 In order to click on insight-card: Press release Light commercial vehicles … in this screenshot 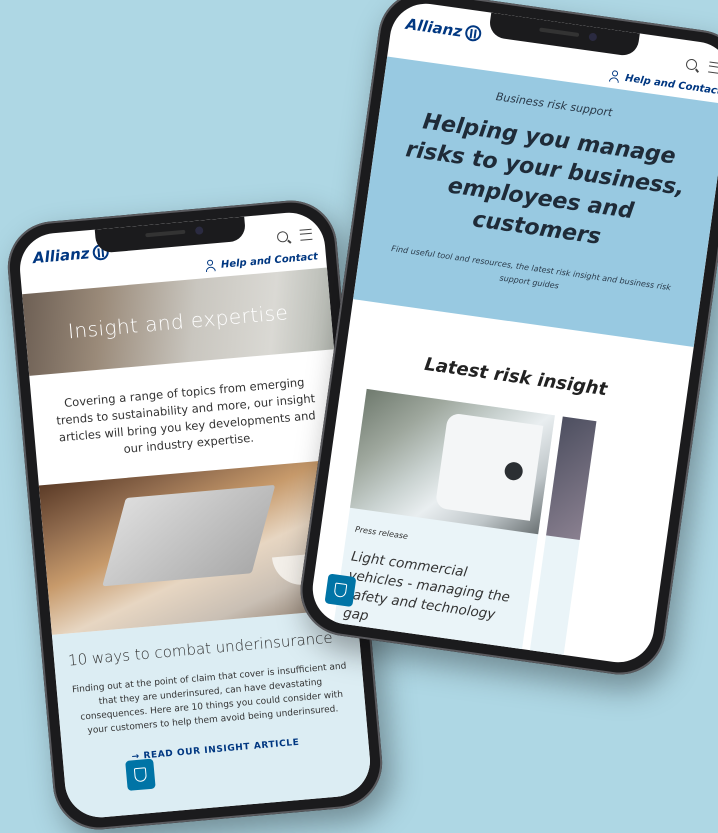, I will do `click(443, 527)`.